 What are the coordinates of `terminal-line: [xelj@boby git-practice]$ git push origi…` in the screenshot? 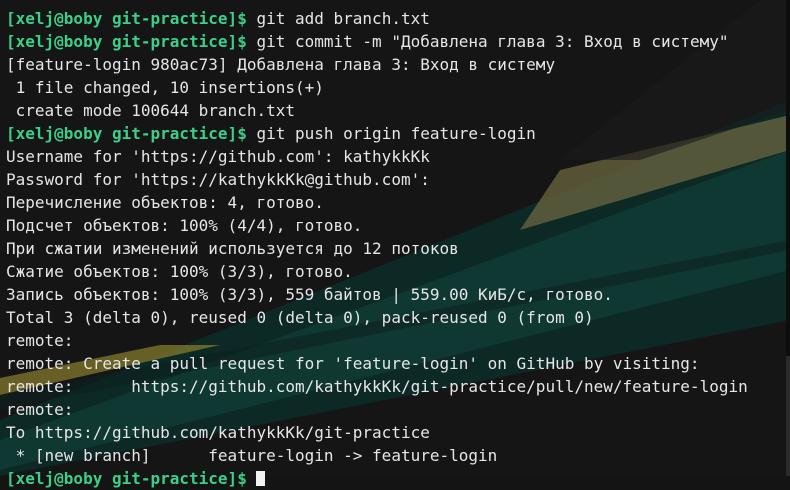 It's located at (398, 133).